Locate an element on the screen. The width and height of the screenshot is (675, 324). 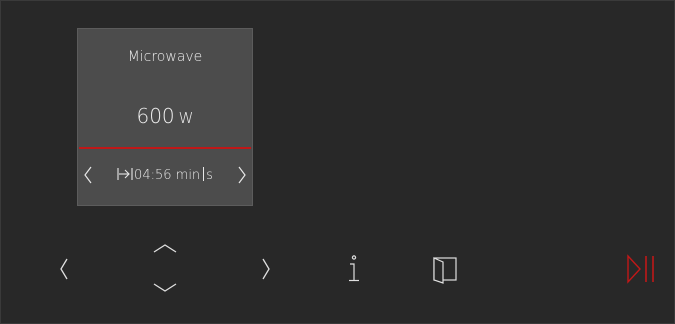
timer-icon is located at coordinates (125, 174).